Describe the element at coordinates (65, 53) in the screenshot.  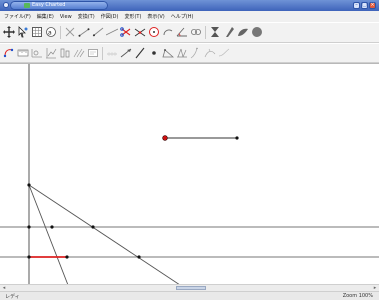
I see `area-icon` at that location.